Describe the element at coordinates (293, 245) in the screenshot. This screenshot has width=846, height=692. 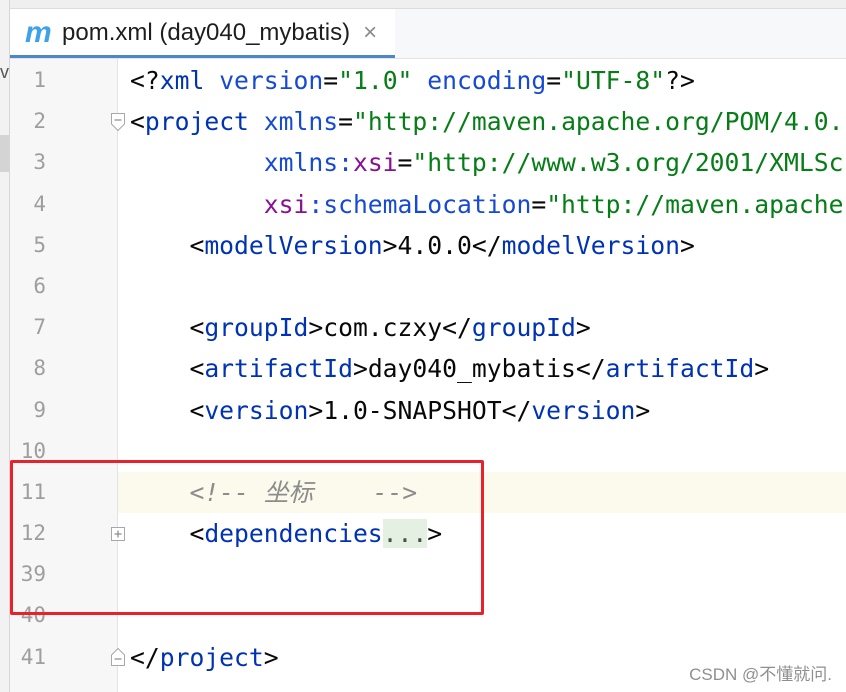
I see `xml-tag-name: modelVersion` at that location.